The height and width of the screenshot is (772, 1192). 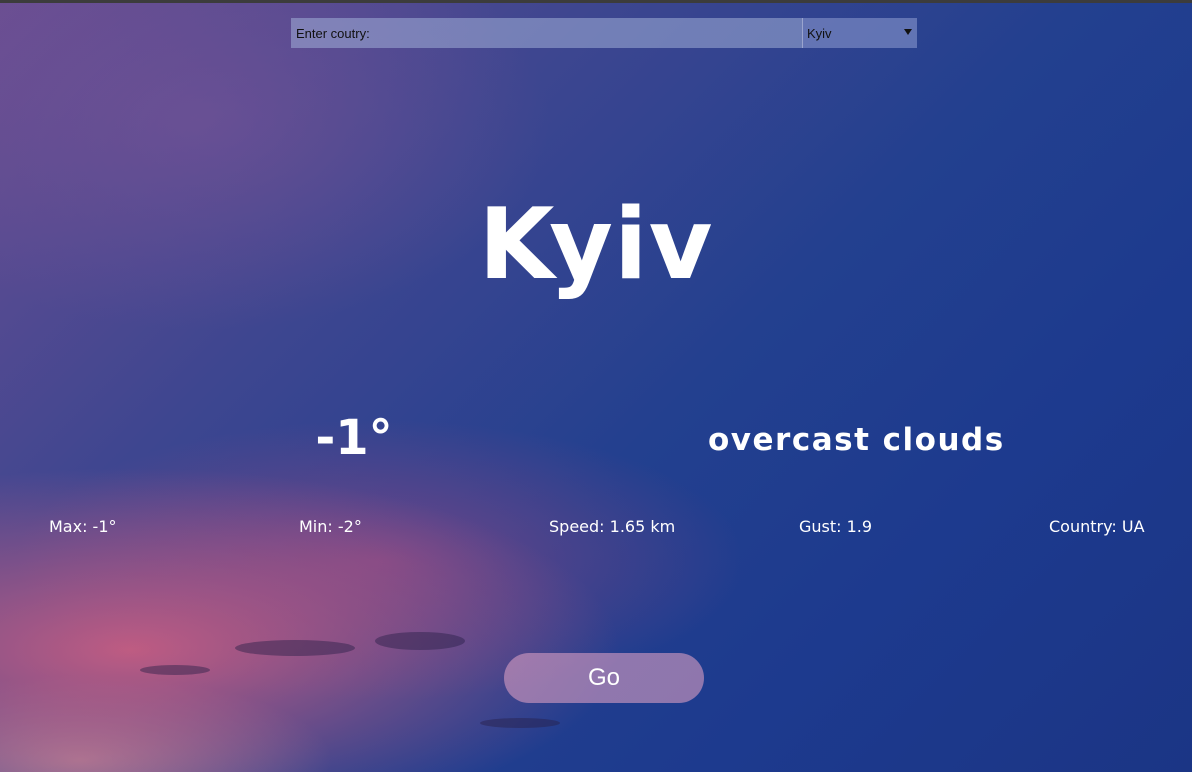 What do you see at coordinates (596, 1) in the screenshot?
I see `window-top-border` at bounding box center [596, 1].